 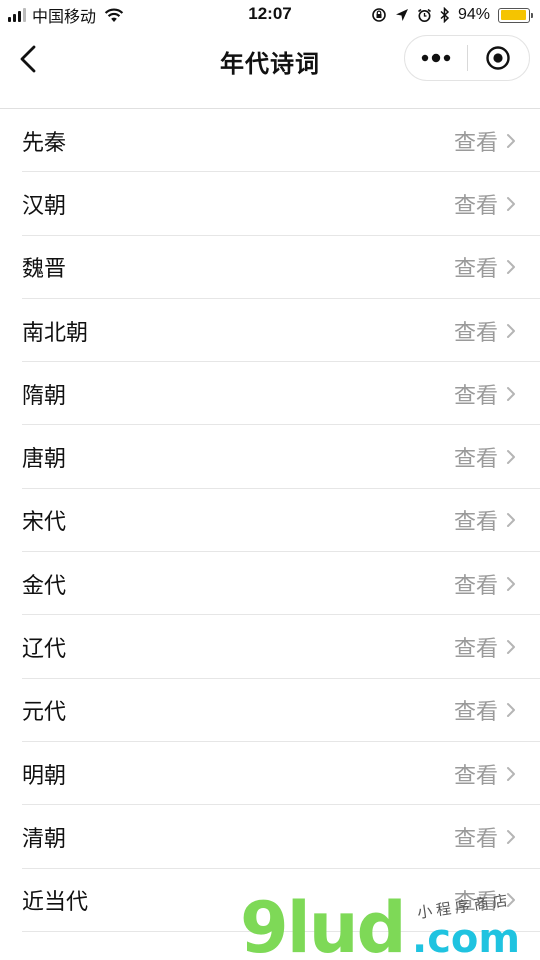 What do you see at coordinates (270, 900) in the screenshot?
I see `list-item: 近当代 查看` at bounding box center [270, 900].